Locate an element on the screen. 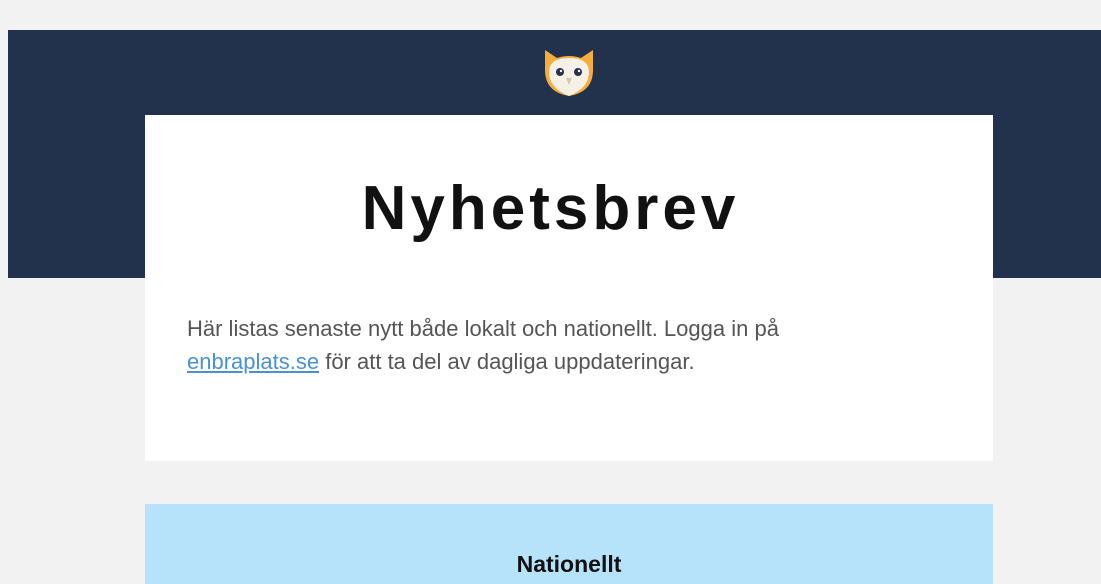  enbraplats-link: enbraplats.se is located at coordinates (253, 361).